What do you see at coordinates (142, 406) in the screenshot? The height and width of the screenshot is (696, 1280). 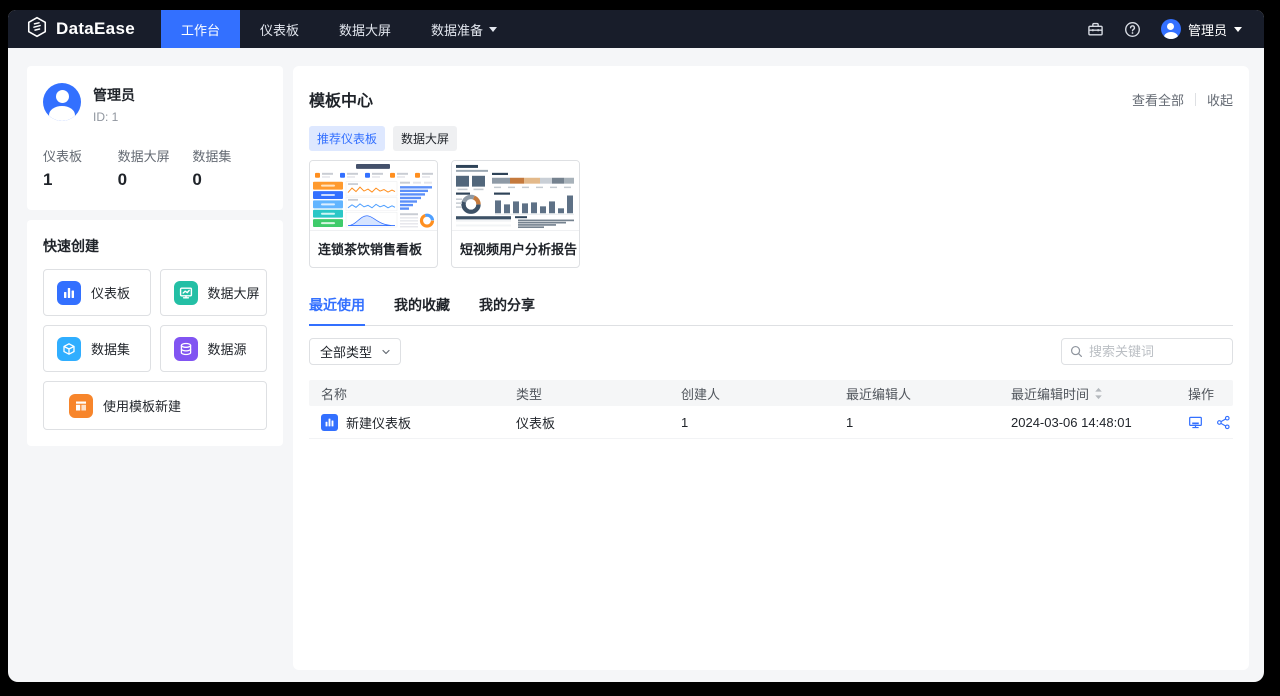 I see `quick-create-label: 使用模板新建` at bounding box center [142, 406].